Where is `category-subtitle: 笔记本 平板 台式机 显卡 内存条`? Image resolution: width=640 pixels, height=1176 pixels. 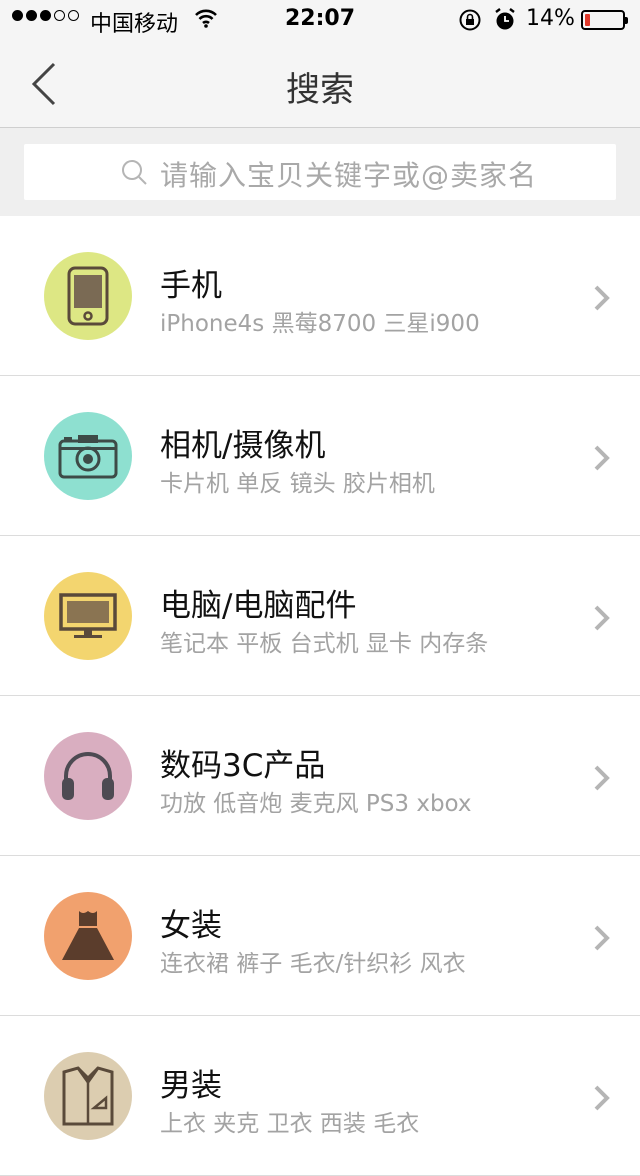 category-subtitle: 笔记本 平板 台式机 显卡 内存条 is located at coordinates (324, 644).